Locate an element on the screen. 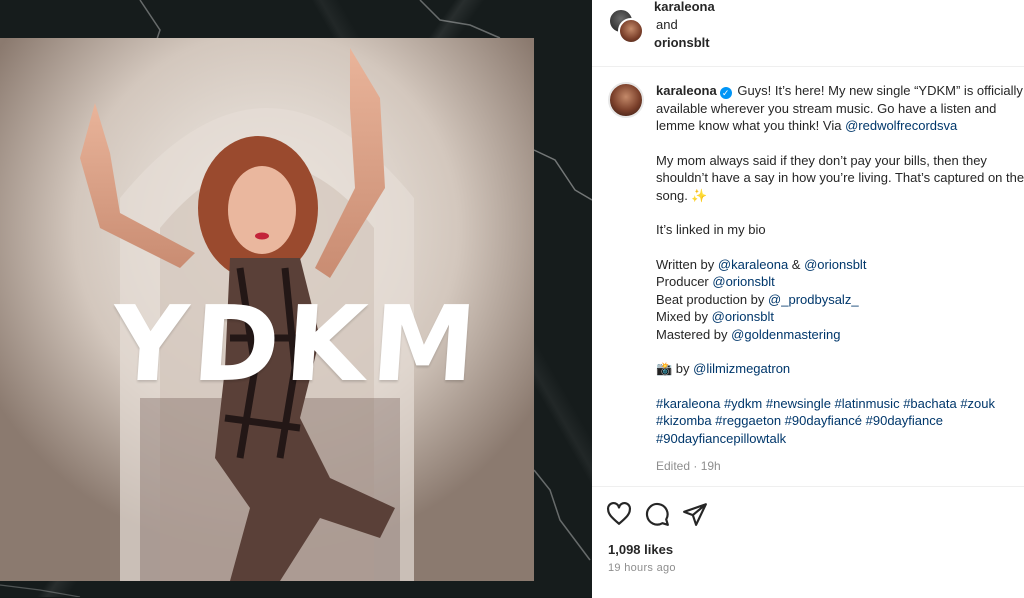  edited-timestamp: Edited · 19h is located at coordinates (688, 466).